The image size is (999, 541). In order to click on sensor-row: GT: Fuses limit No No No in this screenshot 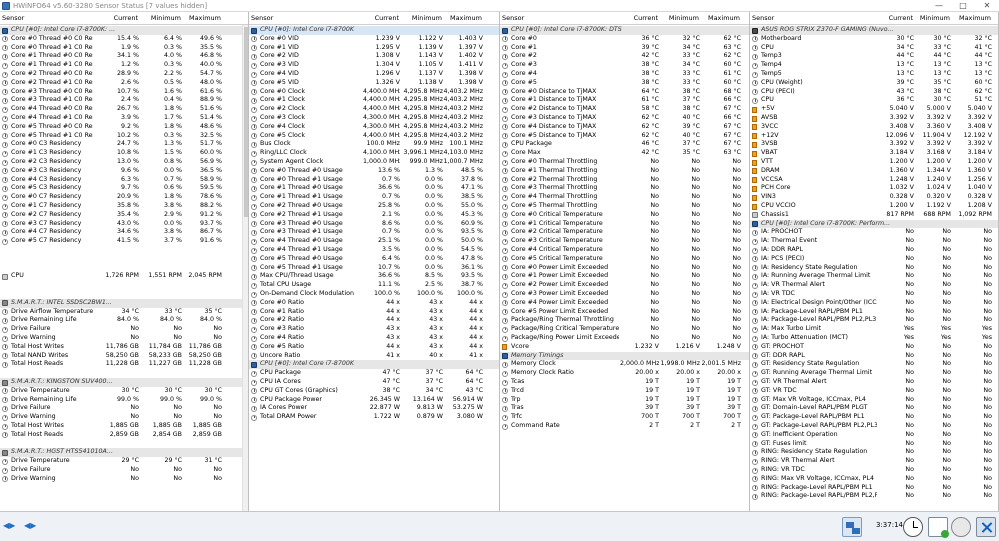, I will do `click(874, 444)`.